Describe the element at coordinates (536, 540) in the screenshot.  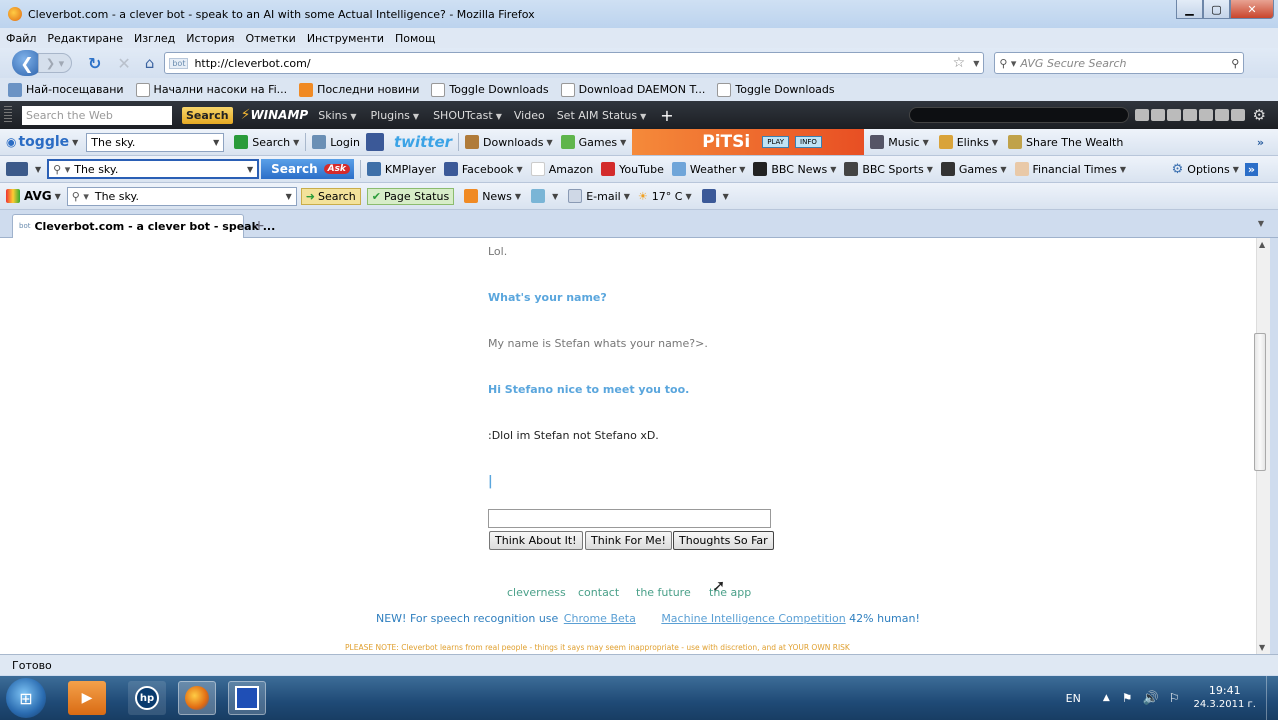
I see `think-about-it-button: Think About It!` at that location.